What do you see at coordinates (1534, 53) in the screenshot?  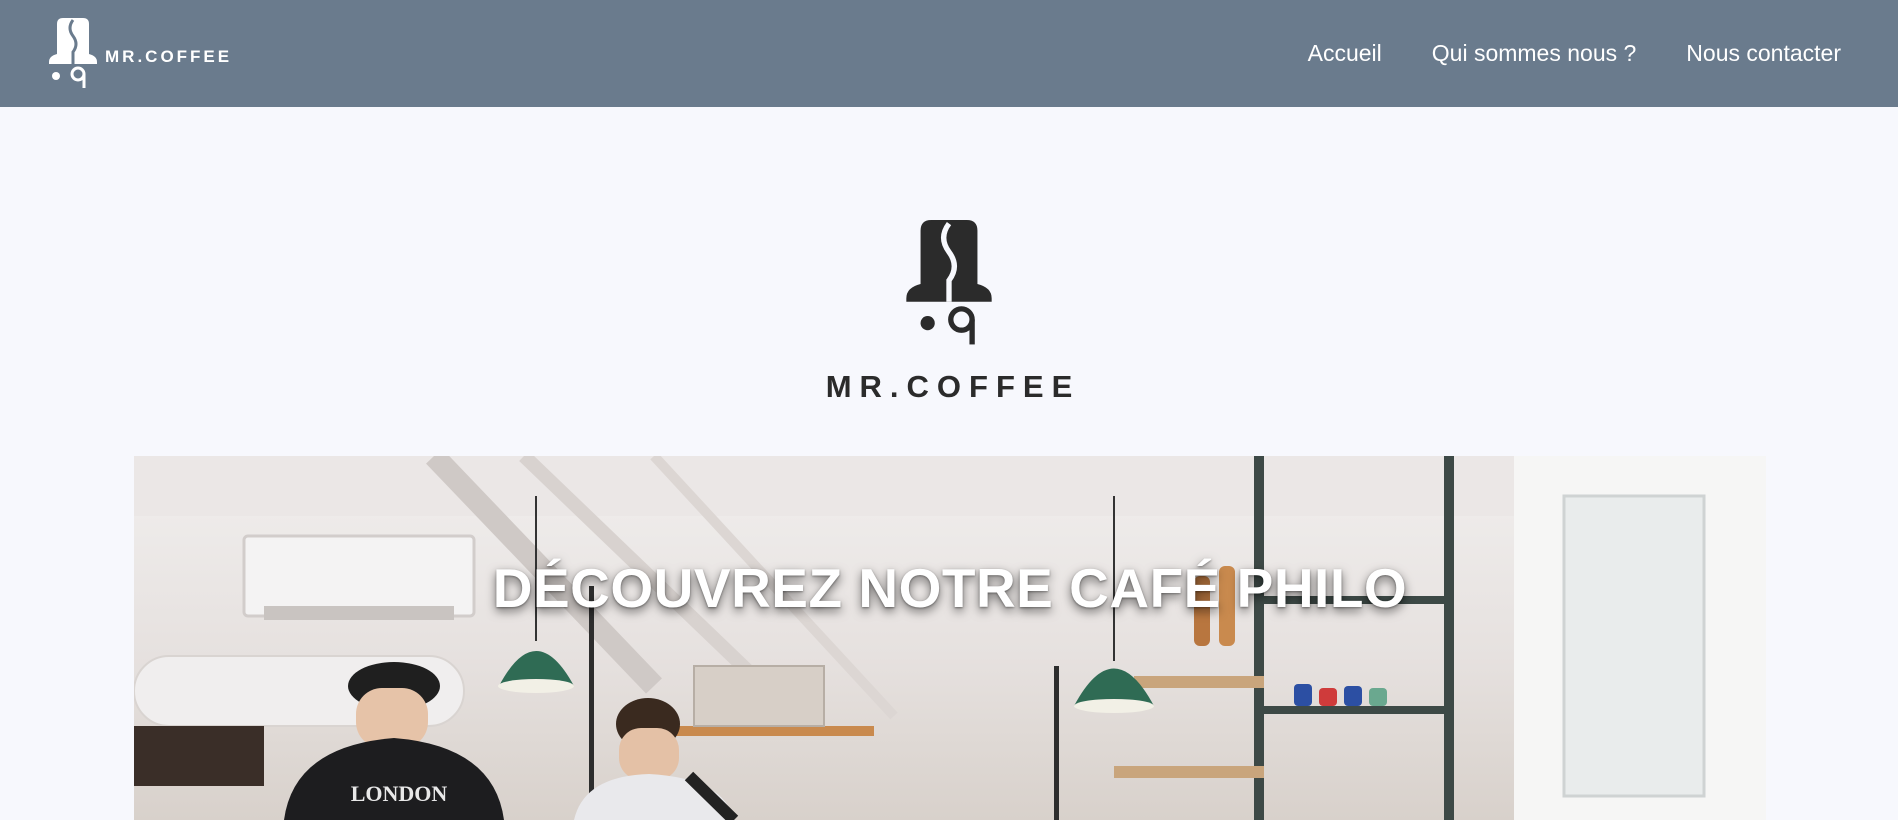 I see `nav-link-qui-sommes-nous: Qui sommes nous ?` at bounding box center [1534, 53].